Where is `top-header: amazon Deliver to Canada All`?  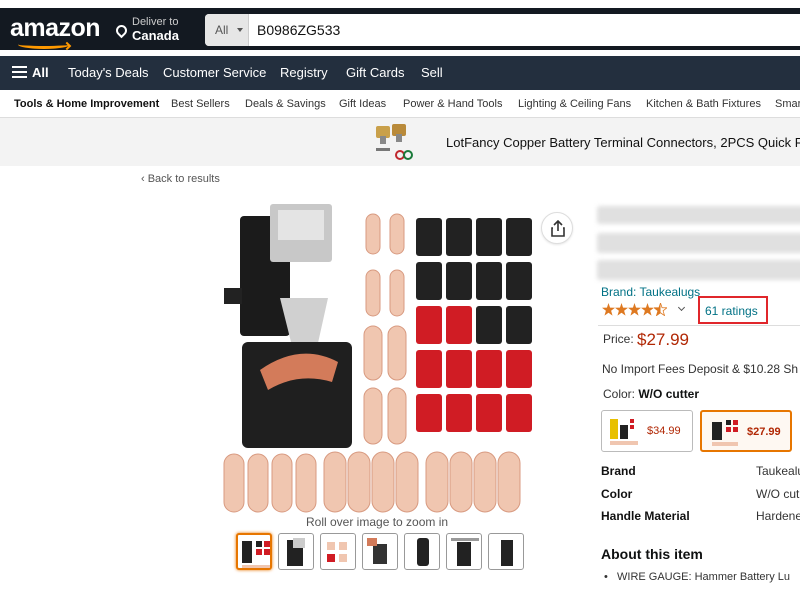 top-header: amazon Deliver to Canada All is located at coordinates (400, 29).